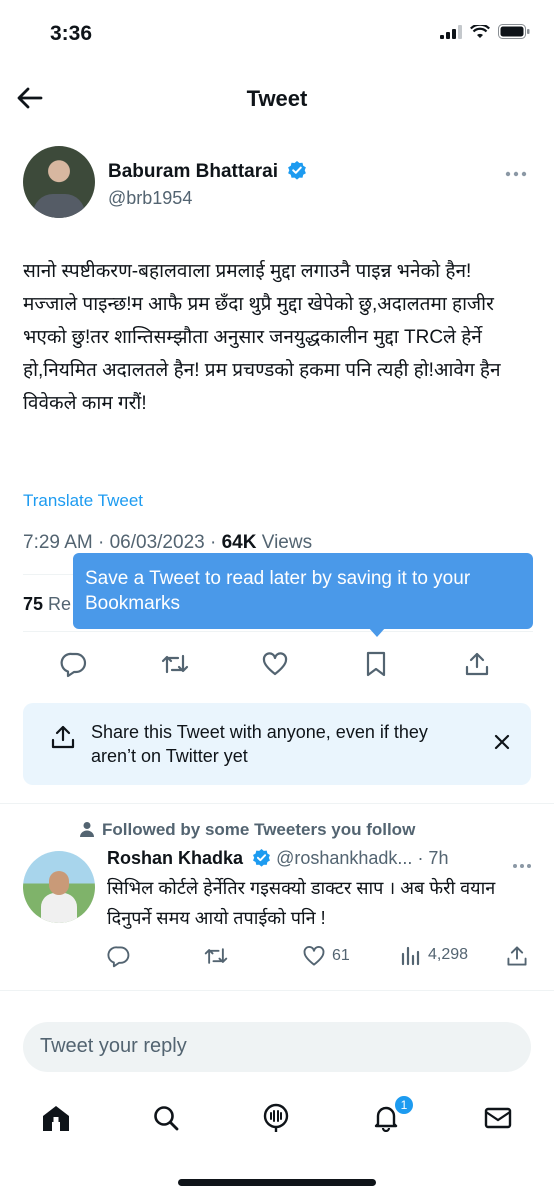 The image size is (554, 1200). What do you see at coordinates (59, 604) in the screenshot?
I see `retweets-label: Re` at bounding box center [59, 604].